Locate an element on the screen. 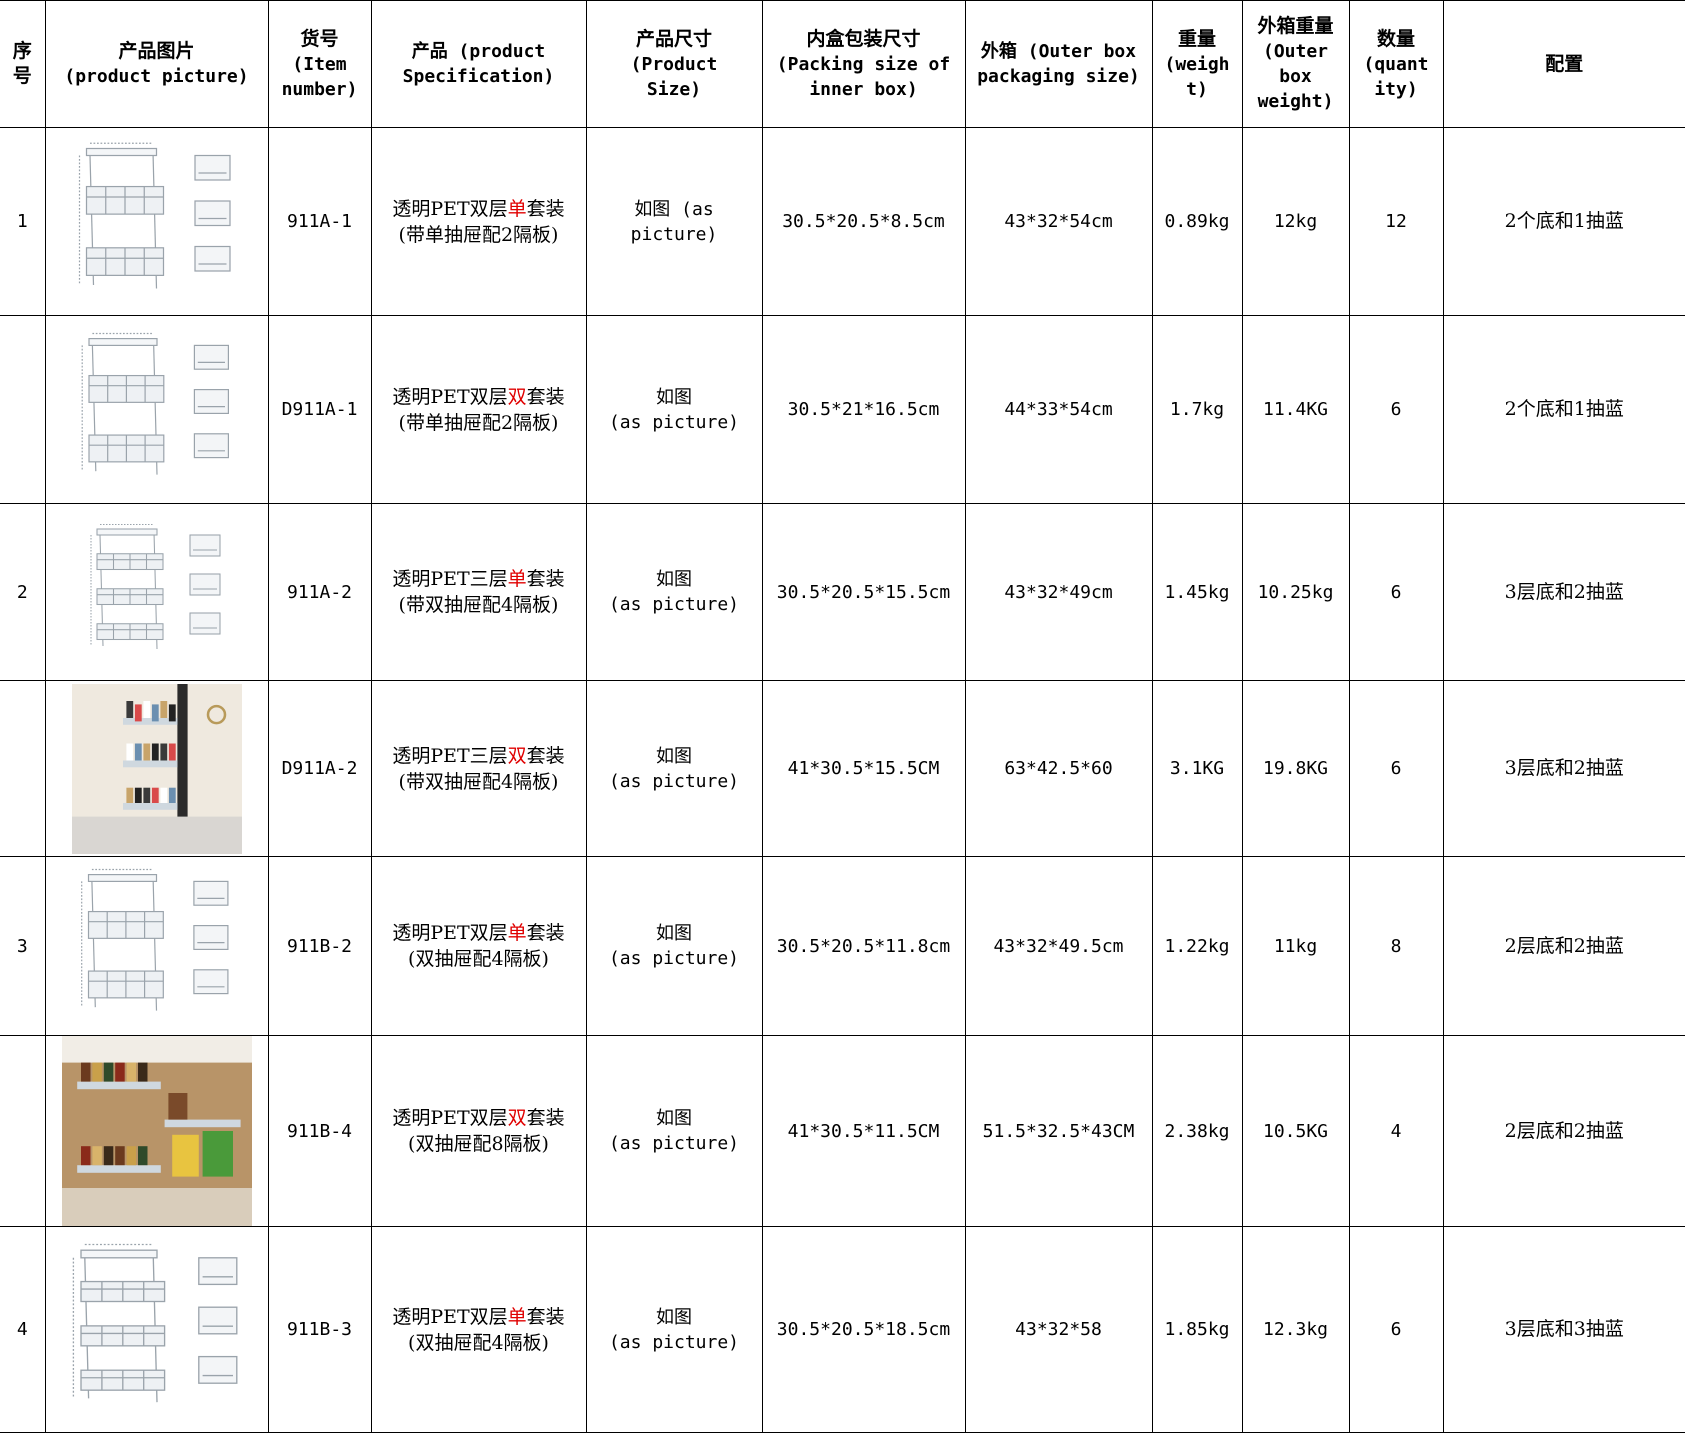 Image resolution: width=1685 pixels, height=1433 pixels. seq-cell: 2 is located at coordinates (23, 592).